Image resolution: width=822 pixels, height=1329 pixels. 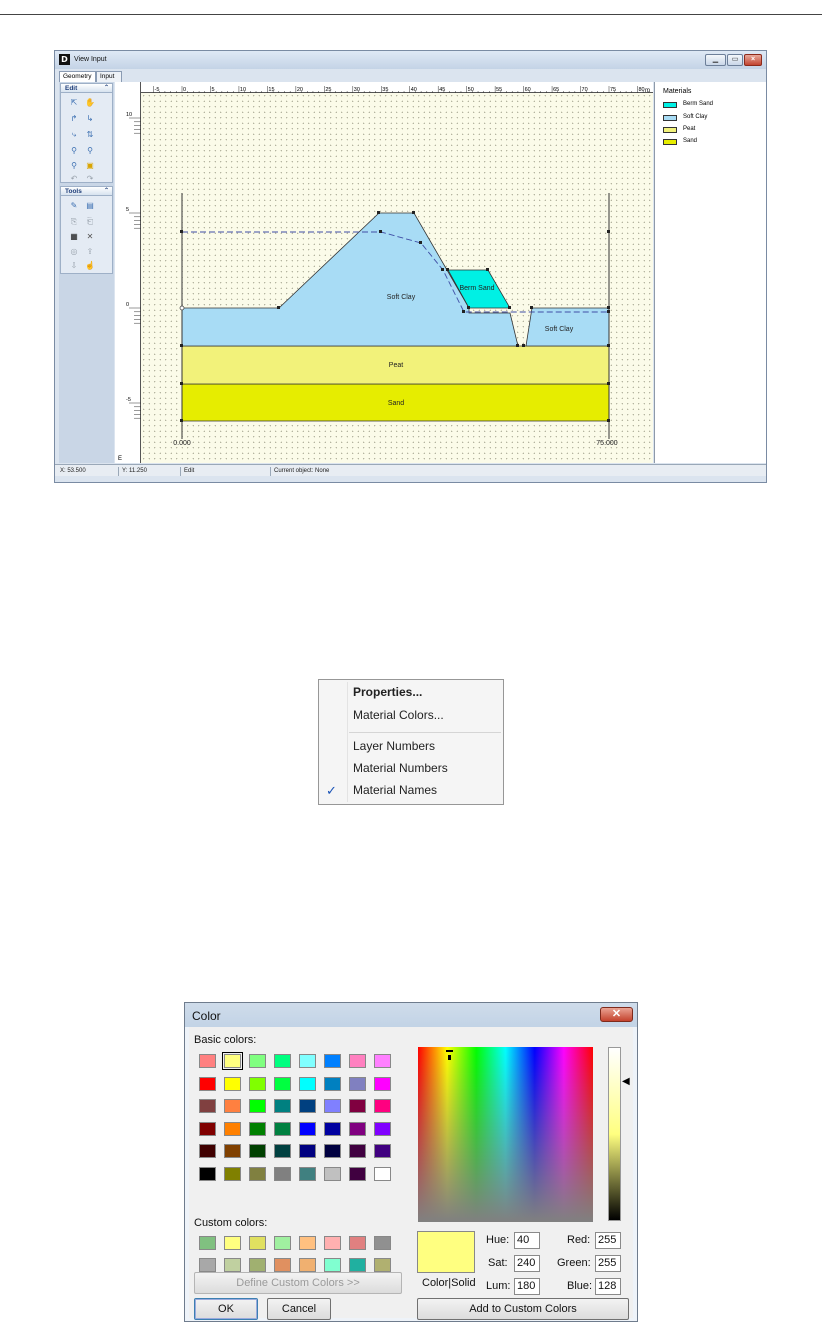 I want to click on dialog-close-button: ✕, so click(x=616, y=1014).